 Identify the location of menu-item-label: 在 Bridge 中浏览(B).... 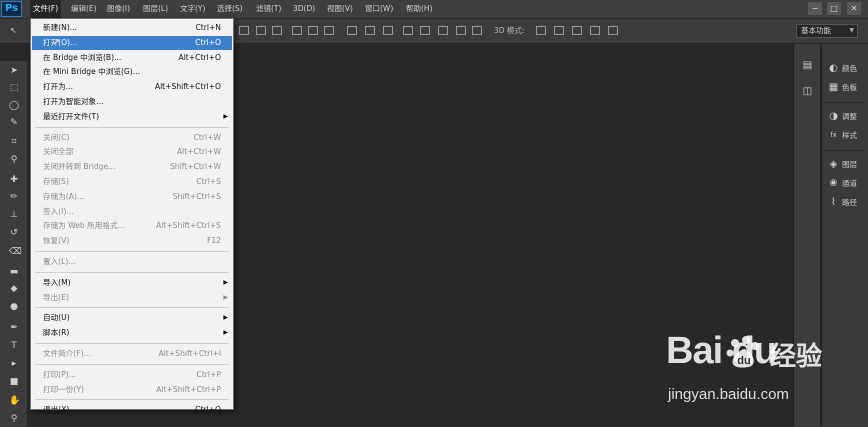
(82, 57).